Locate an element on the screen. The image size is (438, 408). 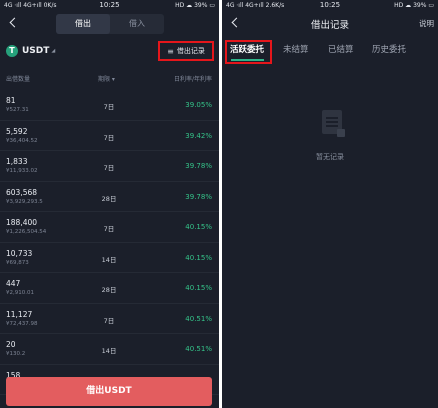
coin-name: USDT is located at coordinates (36, 51).